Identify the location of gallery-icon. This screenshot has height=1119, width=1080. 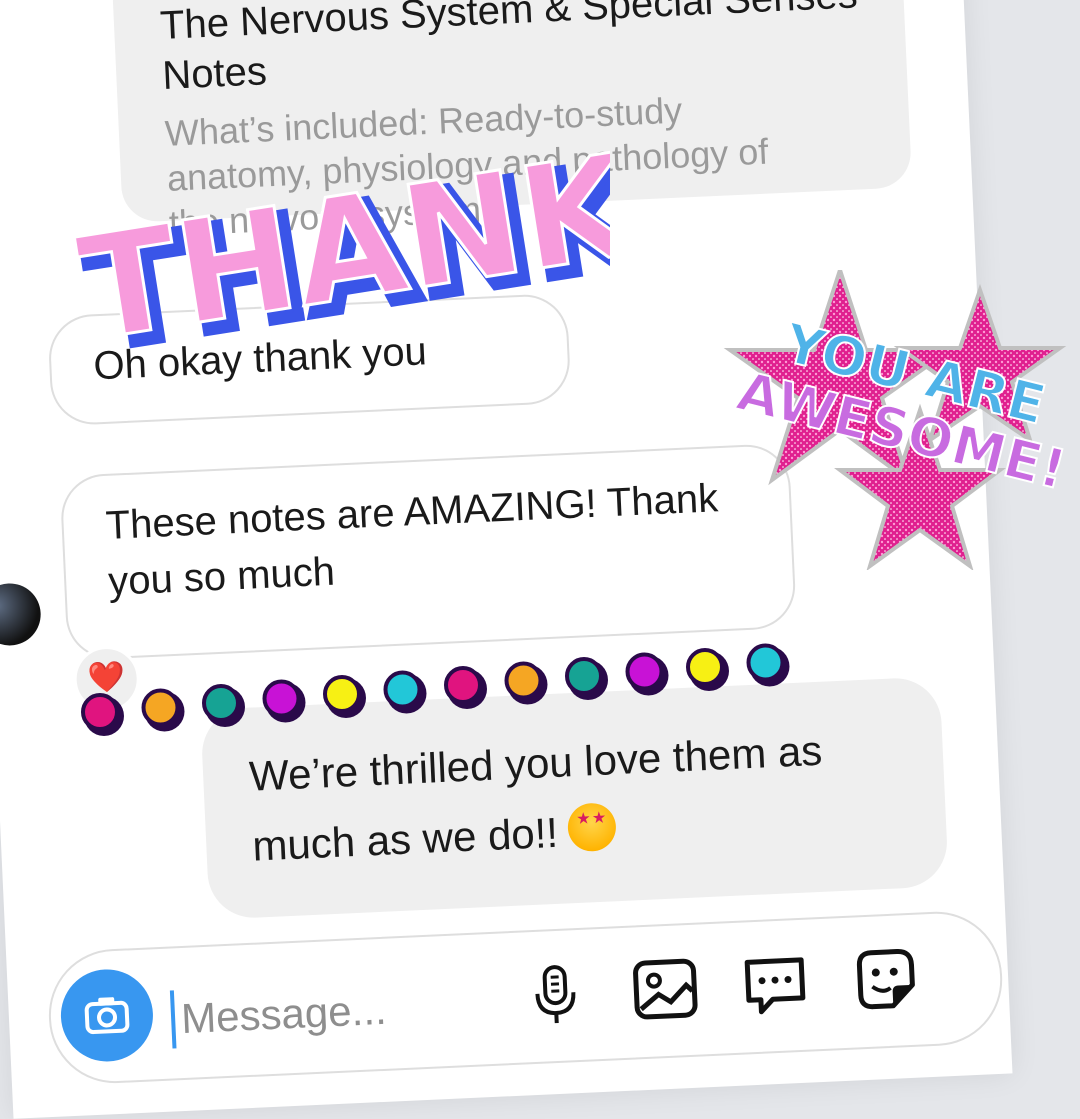
(665, 989).